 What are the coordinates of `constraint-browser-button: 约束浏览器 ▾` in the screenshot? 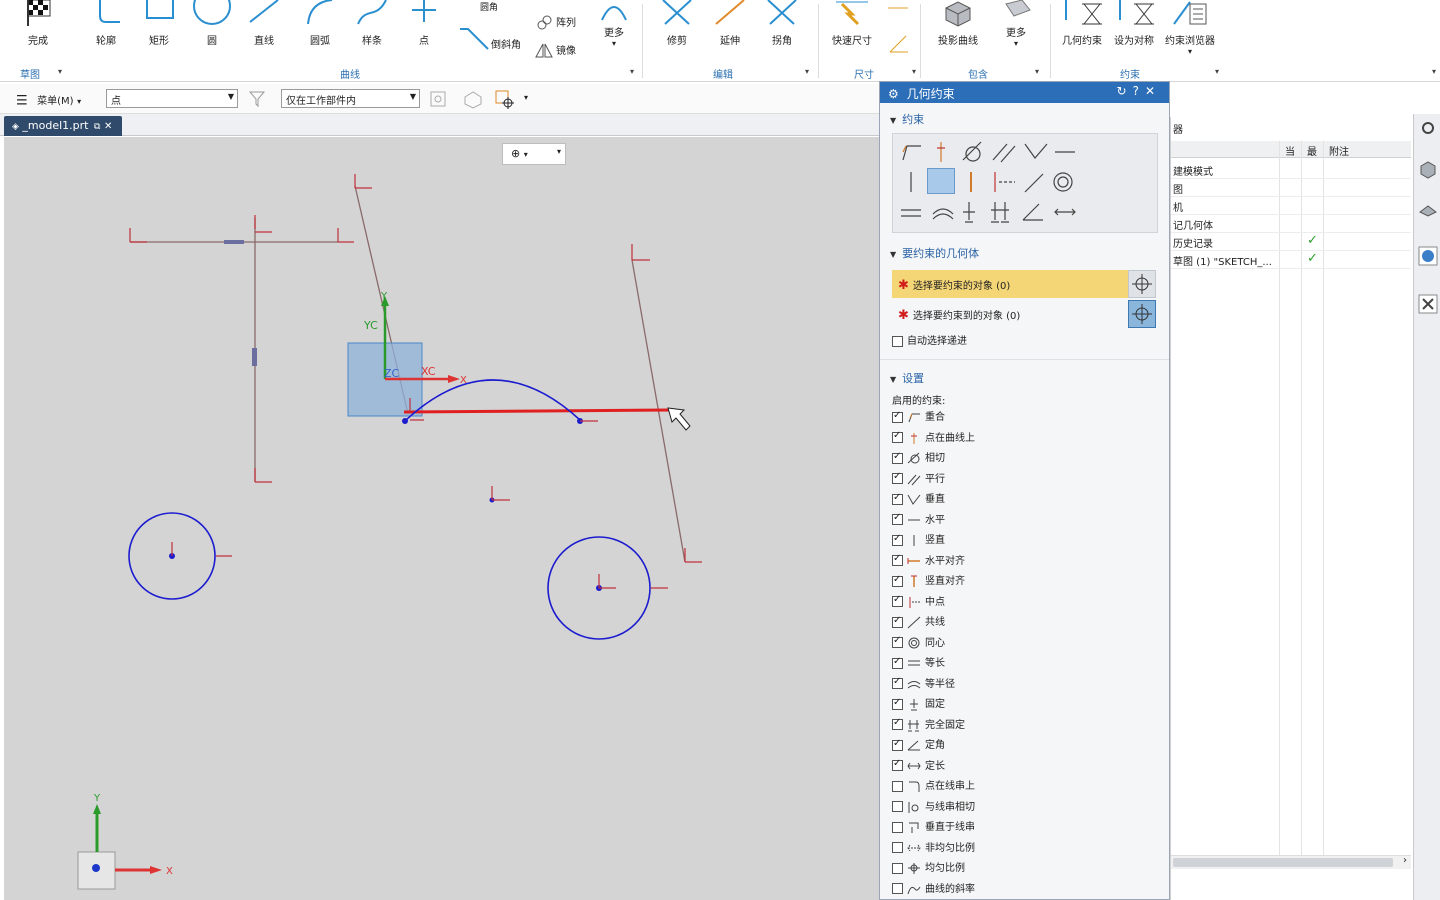 It's located at (1190, 28).